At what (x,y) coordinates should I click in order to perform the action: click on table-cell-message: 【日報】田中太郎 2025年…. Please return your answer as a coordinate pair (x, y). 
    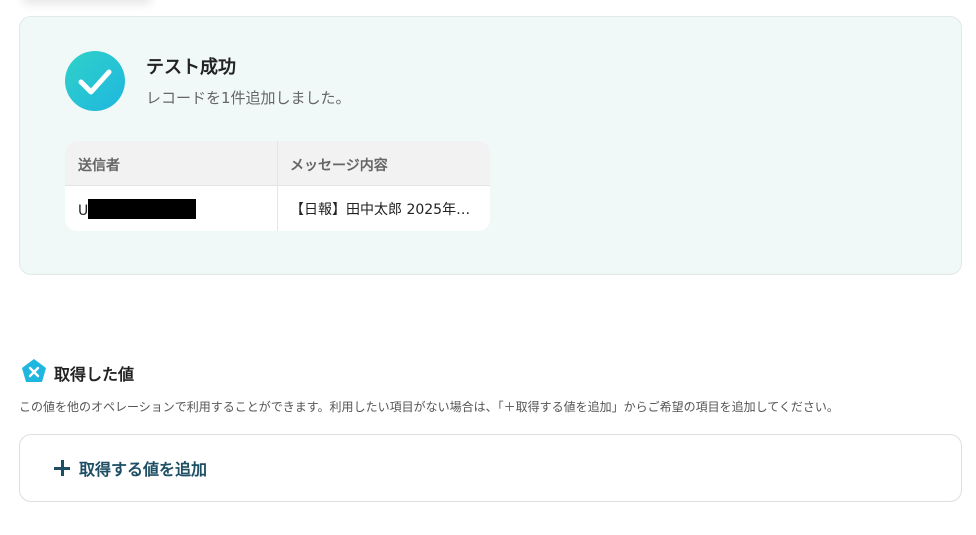
    Looking at the image, I should click on (380, 210).